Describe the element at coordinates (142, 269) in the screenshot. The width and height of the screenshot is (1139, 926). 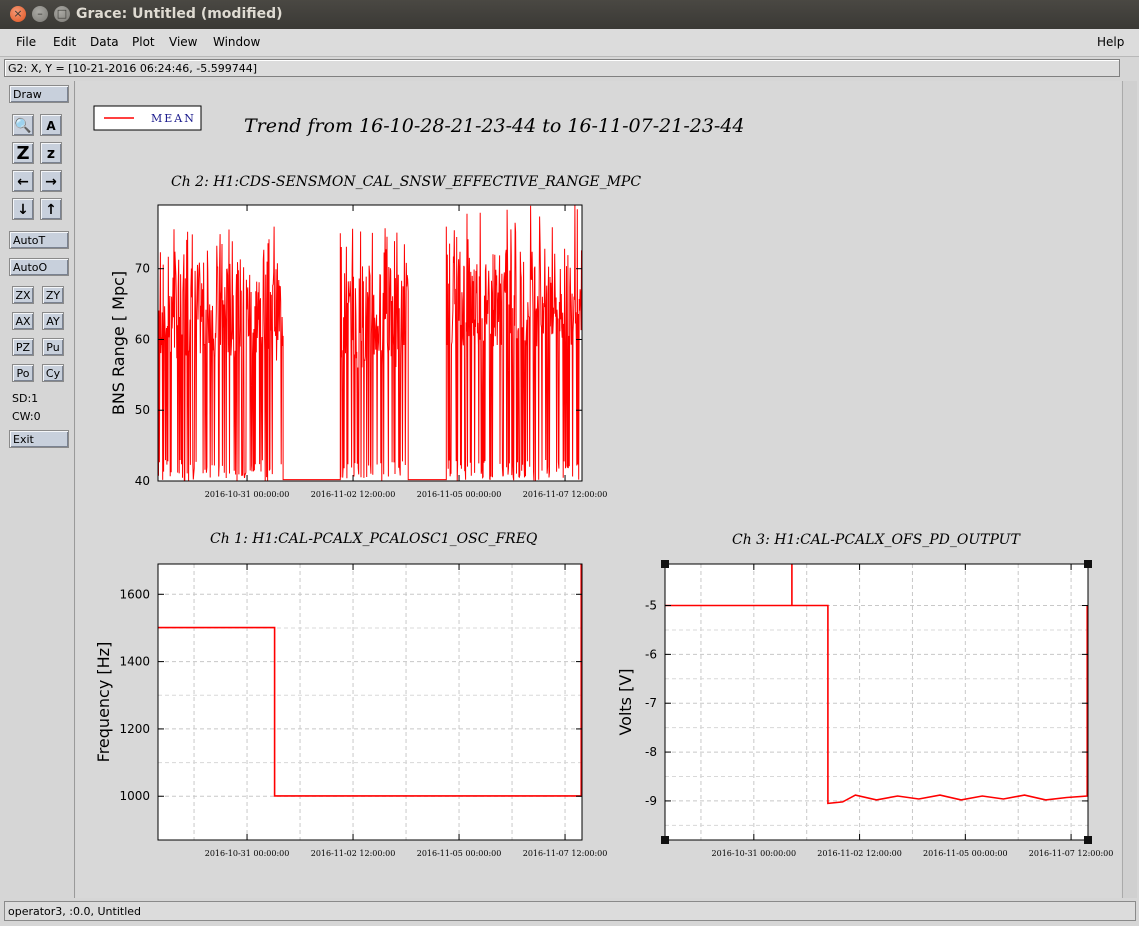
I see `y-tick-label: 70` at that location.